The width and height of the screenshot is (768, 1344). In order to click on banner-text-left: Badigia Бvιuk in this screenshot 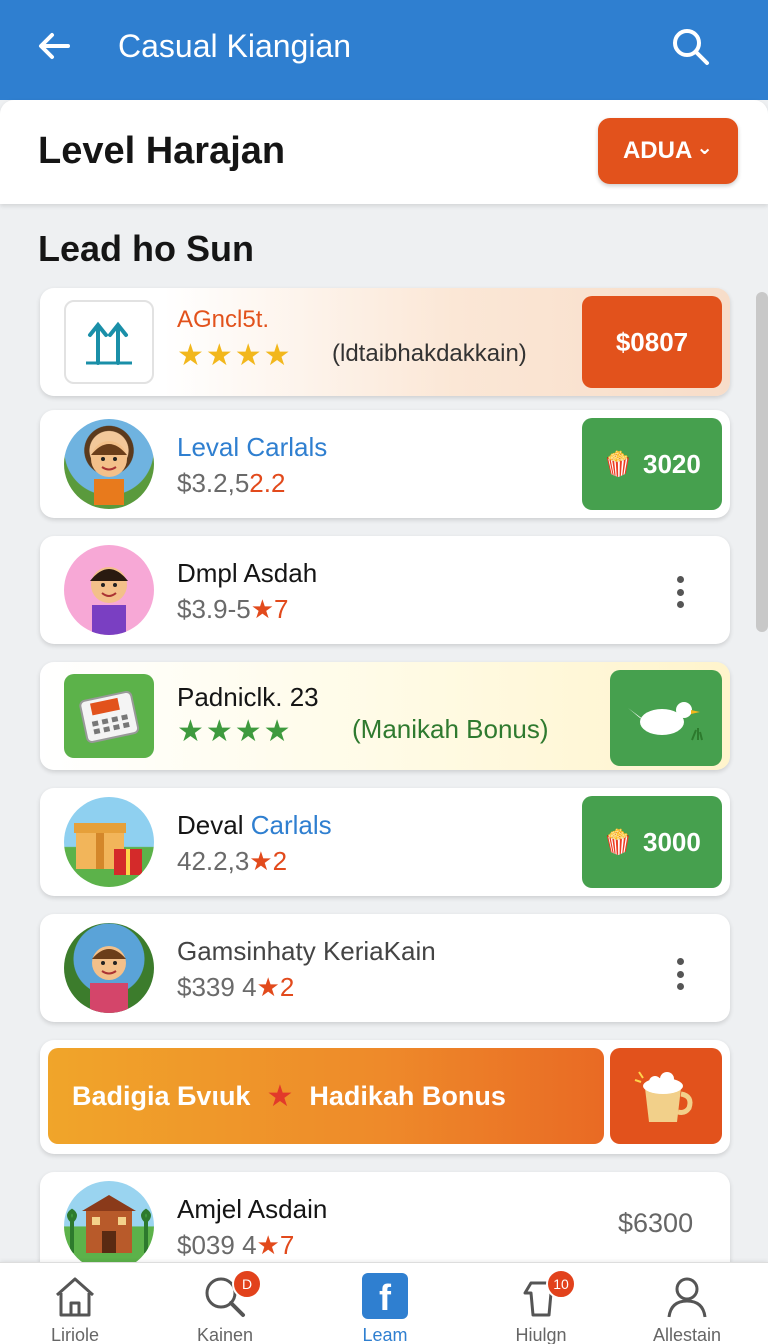, I will do `click(161, 1095)`.